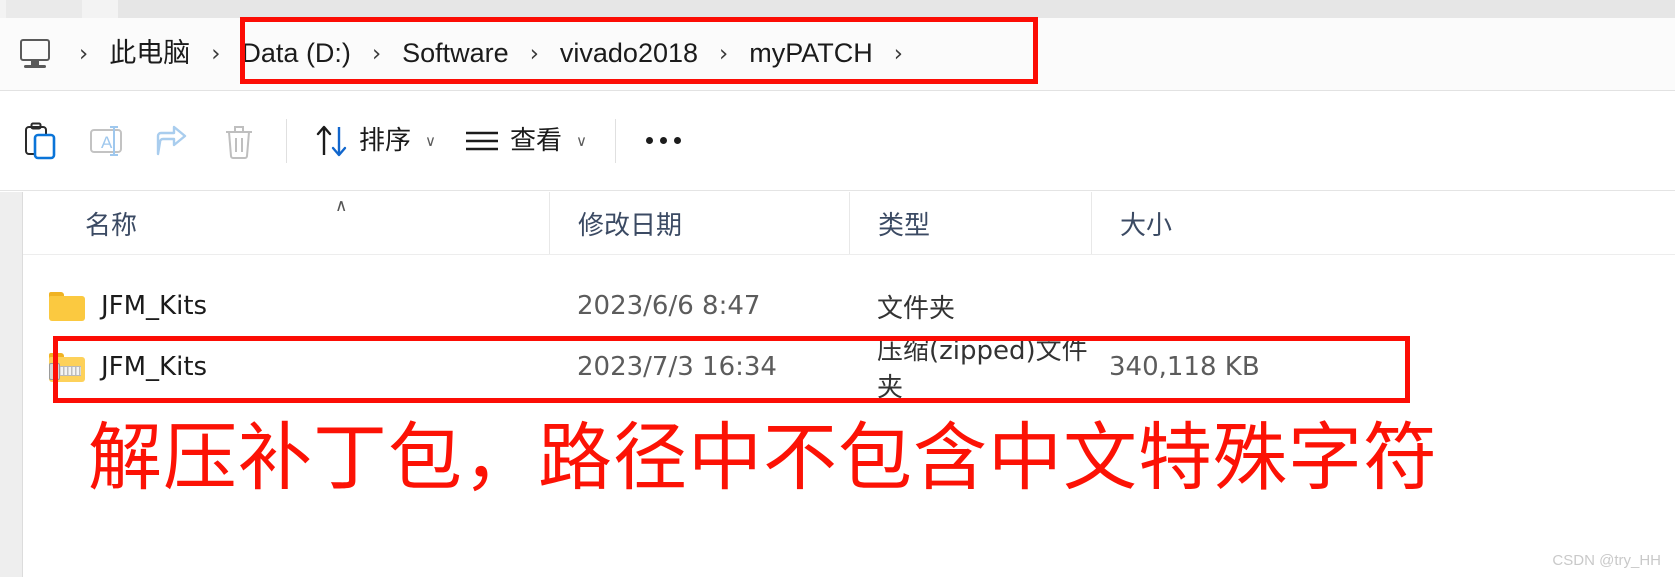 Image resolution: width=1675 pixels, height=577 pixels. What do you see at coordinates (11, 384) in the screenshot?
I see `navigation-rail` at bounding box center [11, 384].